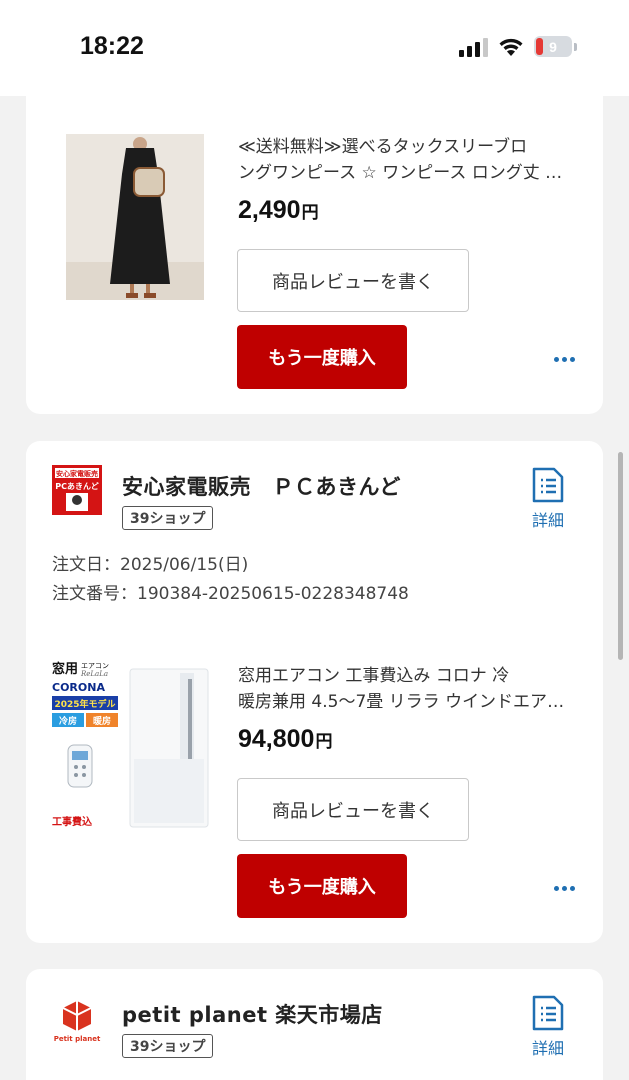 This screenshot has width=629, height=1080. What do you see at coordinates (65, 669) in the screenshot?
I see `svg-text: 窓用` at bounding box center [65, 669].